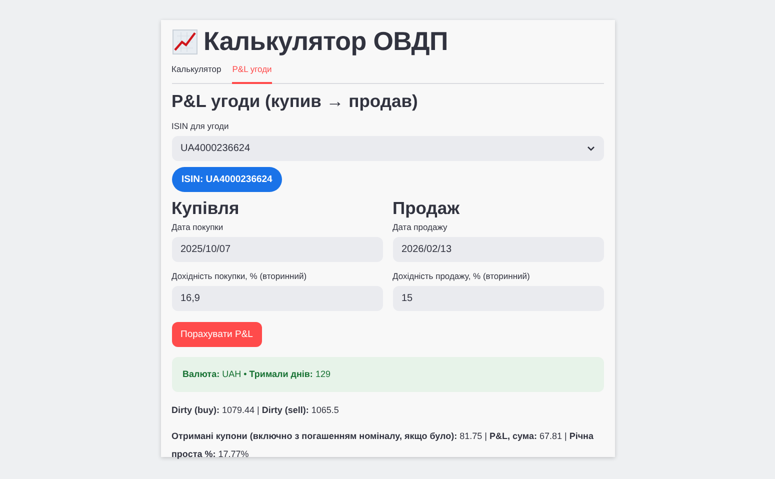 The width and height of the screenshot is (775, 479). What do you see at coordinates (206, 208) in the screenshot?
I see `column-heading: Купівля` at bounding box center [206, 208].